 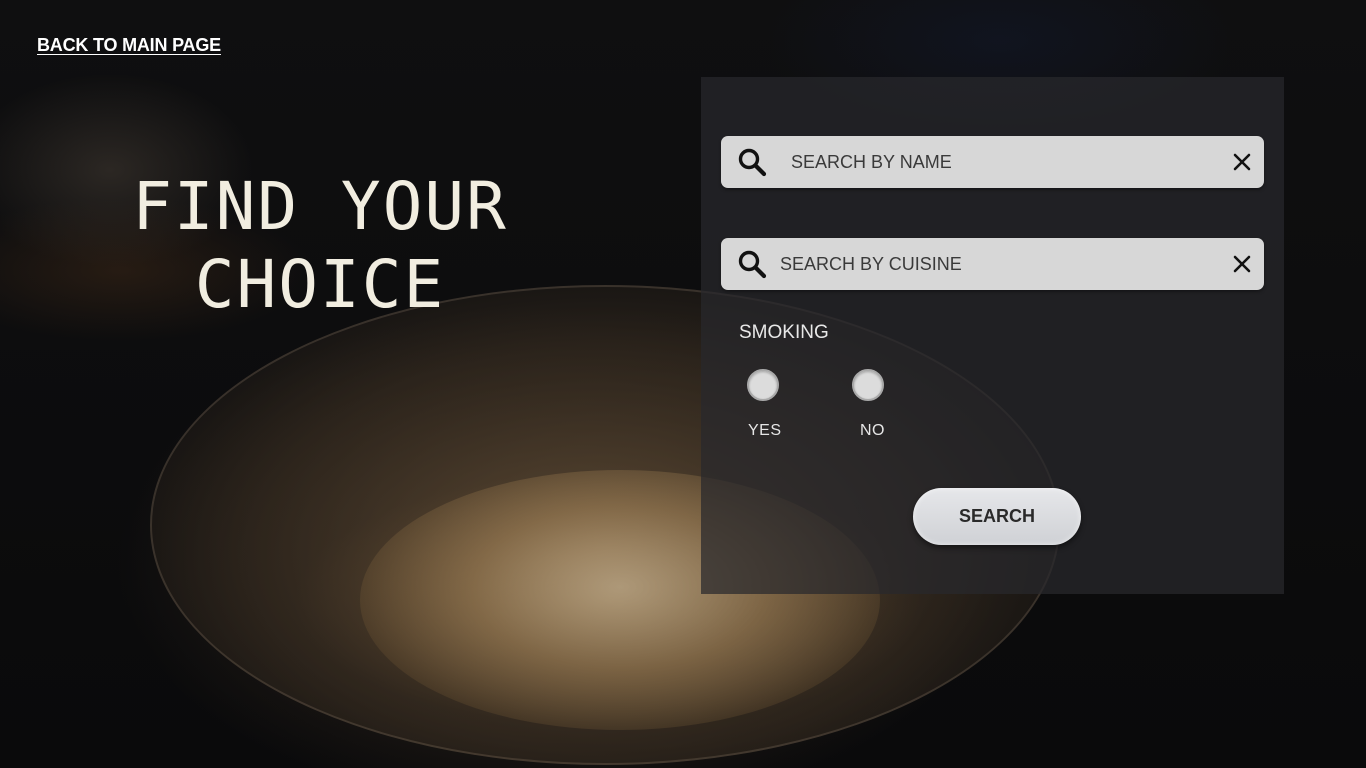 I want to click on search-by-cuisine-bar, so click(x=992, y=264).